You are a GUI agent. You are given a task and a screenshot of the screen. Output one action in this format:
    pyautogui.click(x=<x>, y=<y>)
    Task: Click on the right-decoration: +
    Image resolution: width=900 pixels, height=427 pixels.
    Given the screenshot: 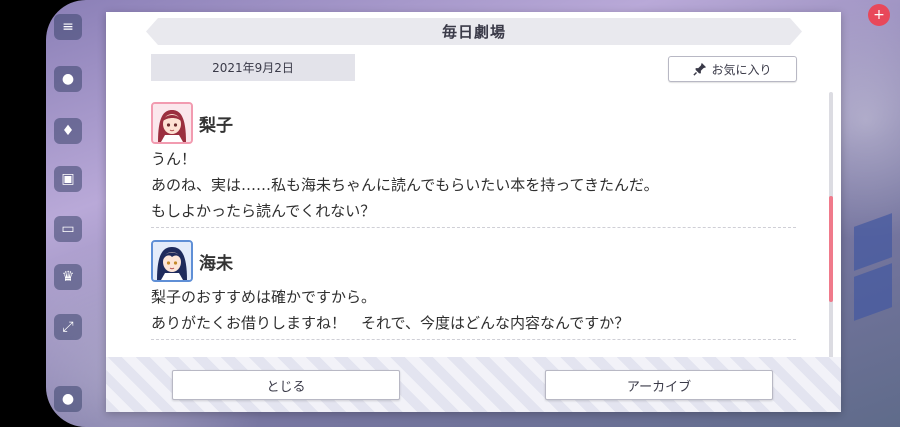 What is the action you would take?
    pyautogui.click(x=870, y=213)
    